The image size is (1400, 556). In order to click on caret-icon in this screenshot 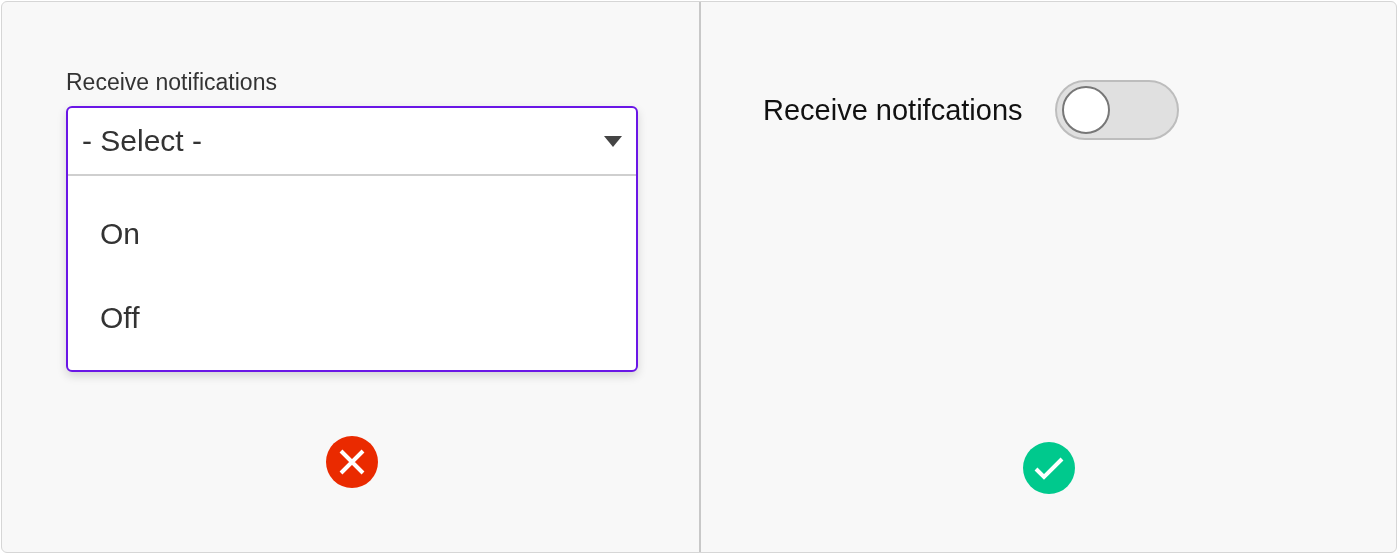, I will do `click(613, 141)`.